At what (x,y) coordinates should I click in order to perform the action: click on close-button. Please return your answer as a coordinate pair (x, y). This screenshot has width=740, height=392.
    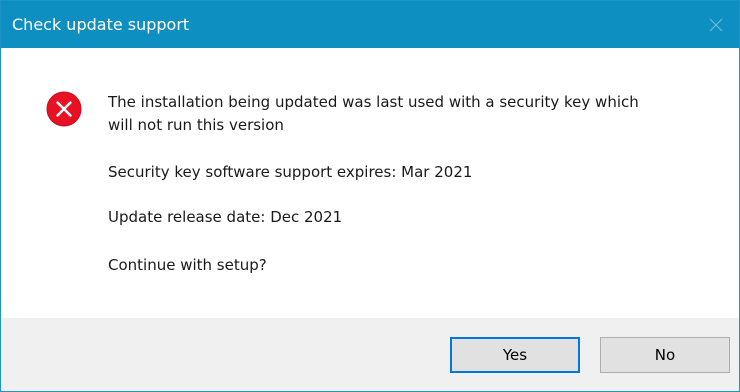
    Looking at the image, I should click on (716, 24).